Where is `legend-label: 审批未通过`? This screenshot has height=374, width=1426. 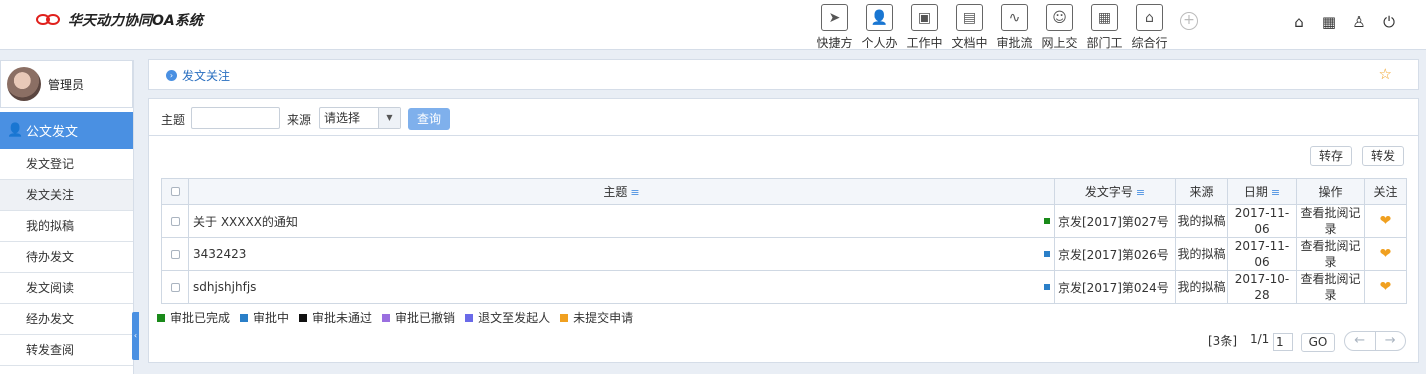
legend-label: 审批未通过 is located at coordinates (342, 318).